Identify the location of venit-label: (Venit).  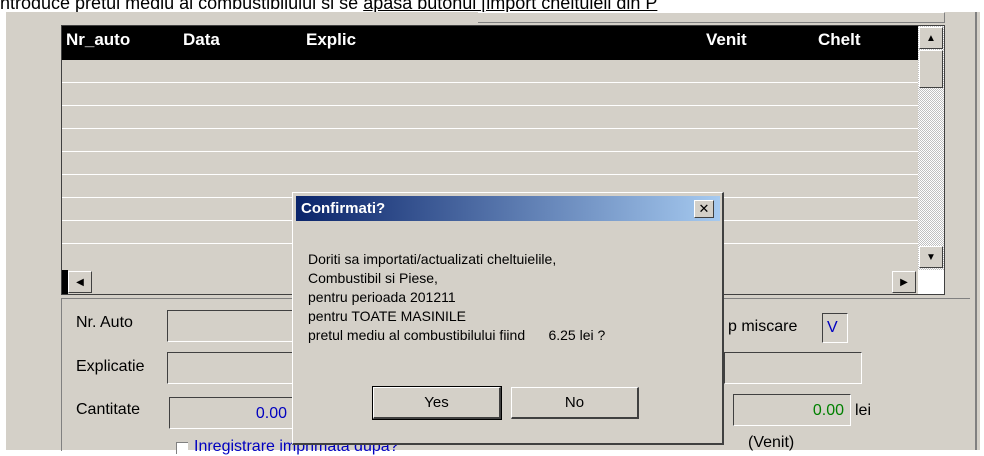
(771, 442).